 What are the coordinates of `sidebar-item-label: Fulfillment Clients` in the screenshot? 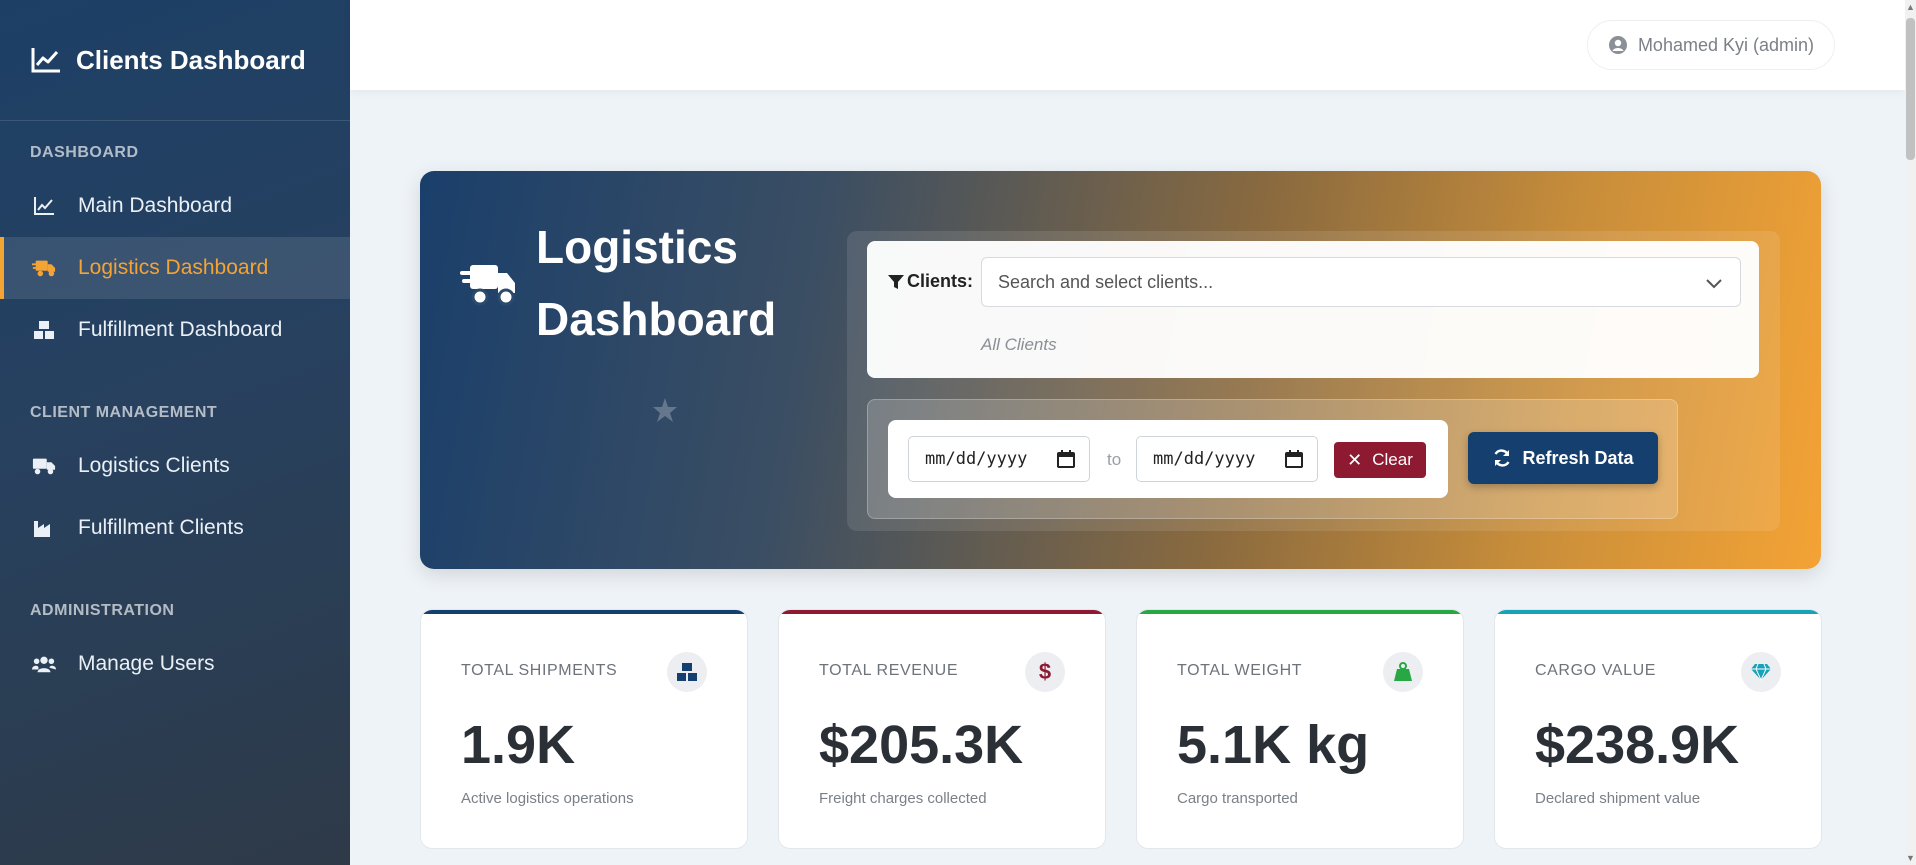 It's located at (161, 527).